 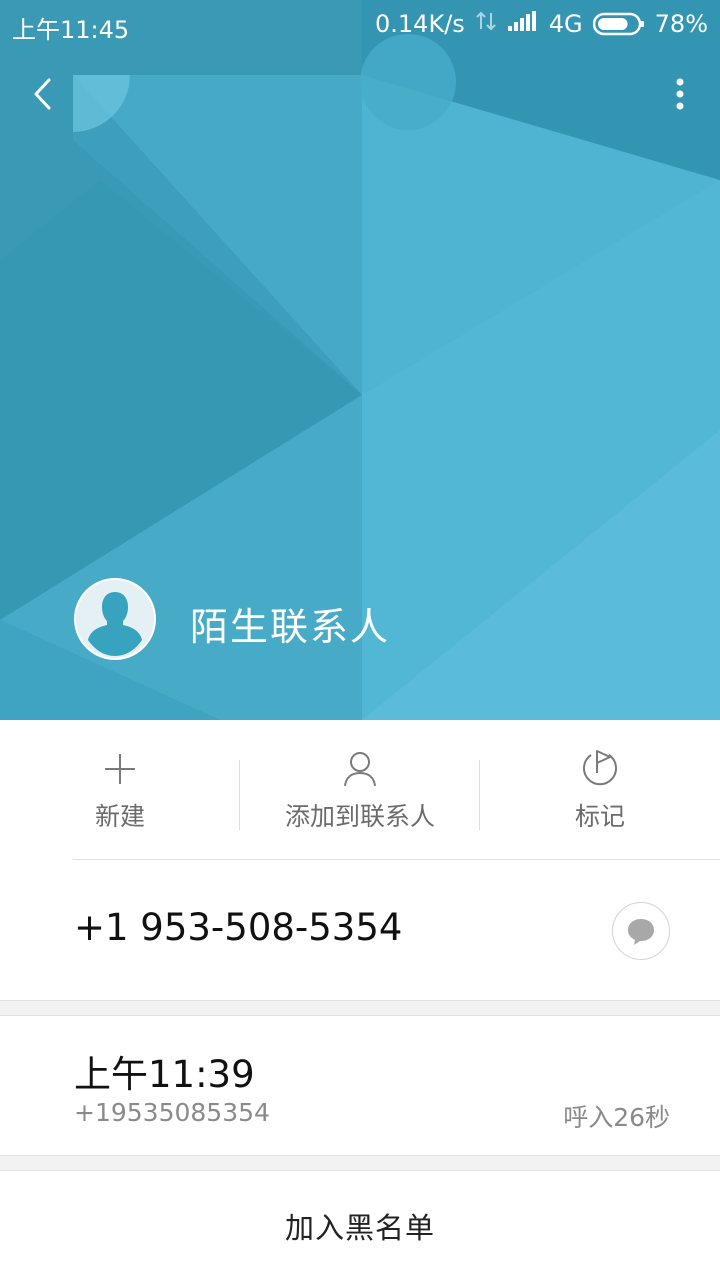 I want to click on phone-number: +1 953-508-5354, so click(x=238, y=927).